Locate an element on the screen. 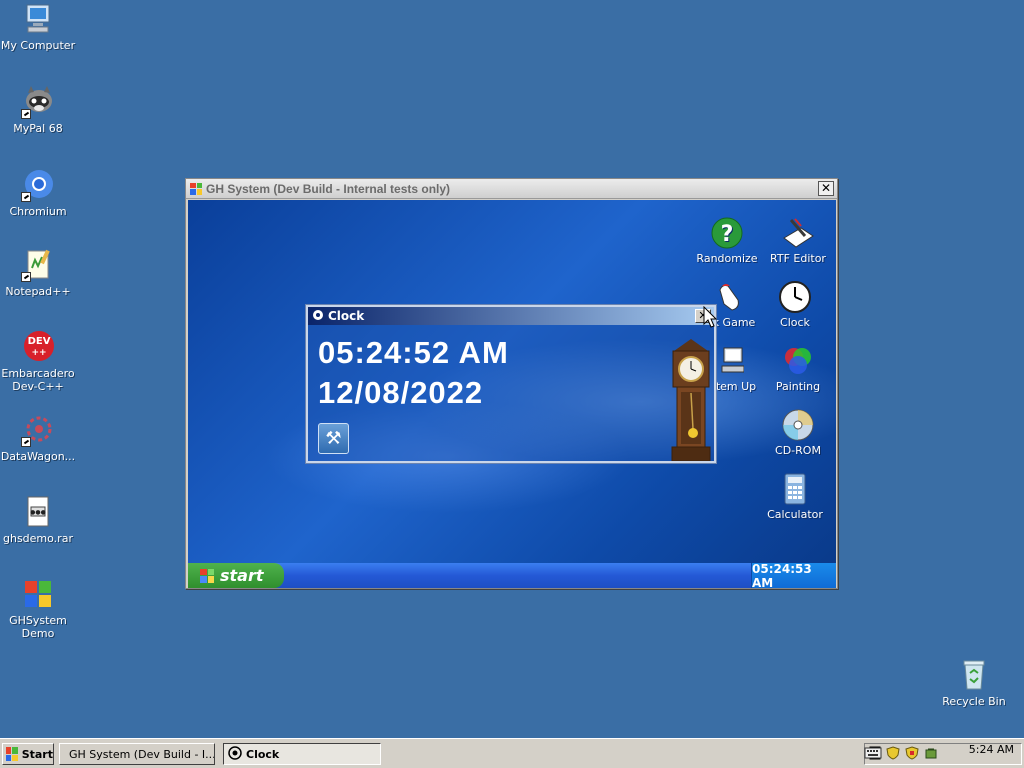  shield-icon is located at coordinates (893, 754).